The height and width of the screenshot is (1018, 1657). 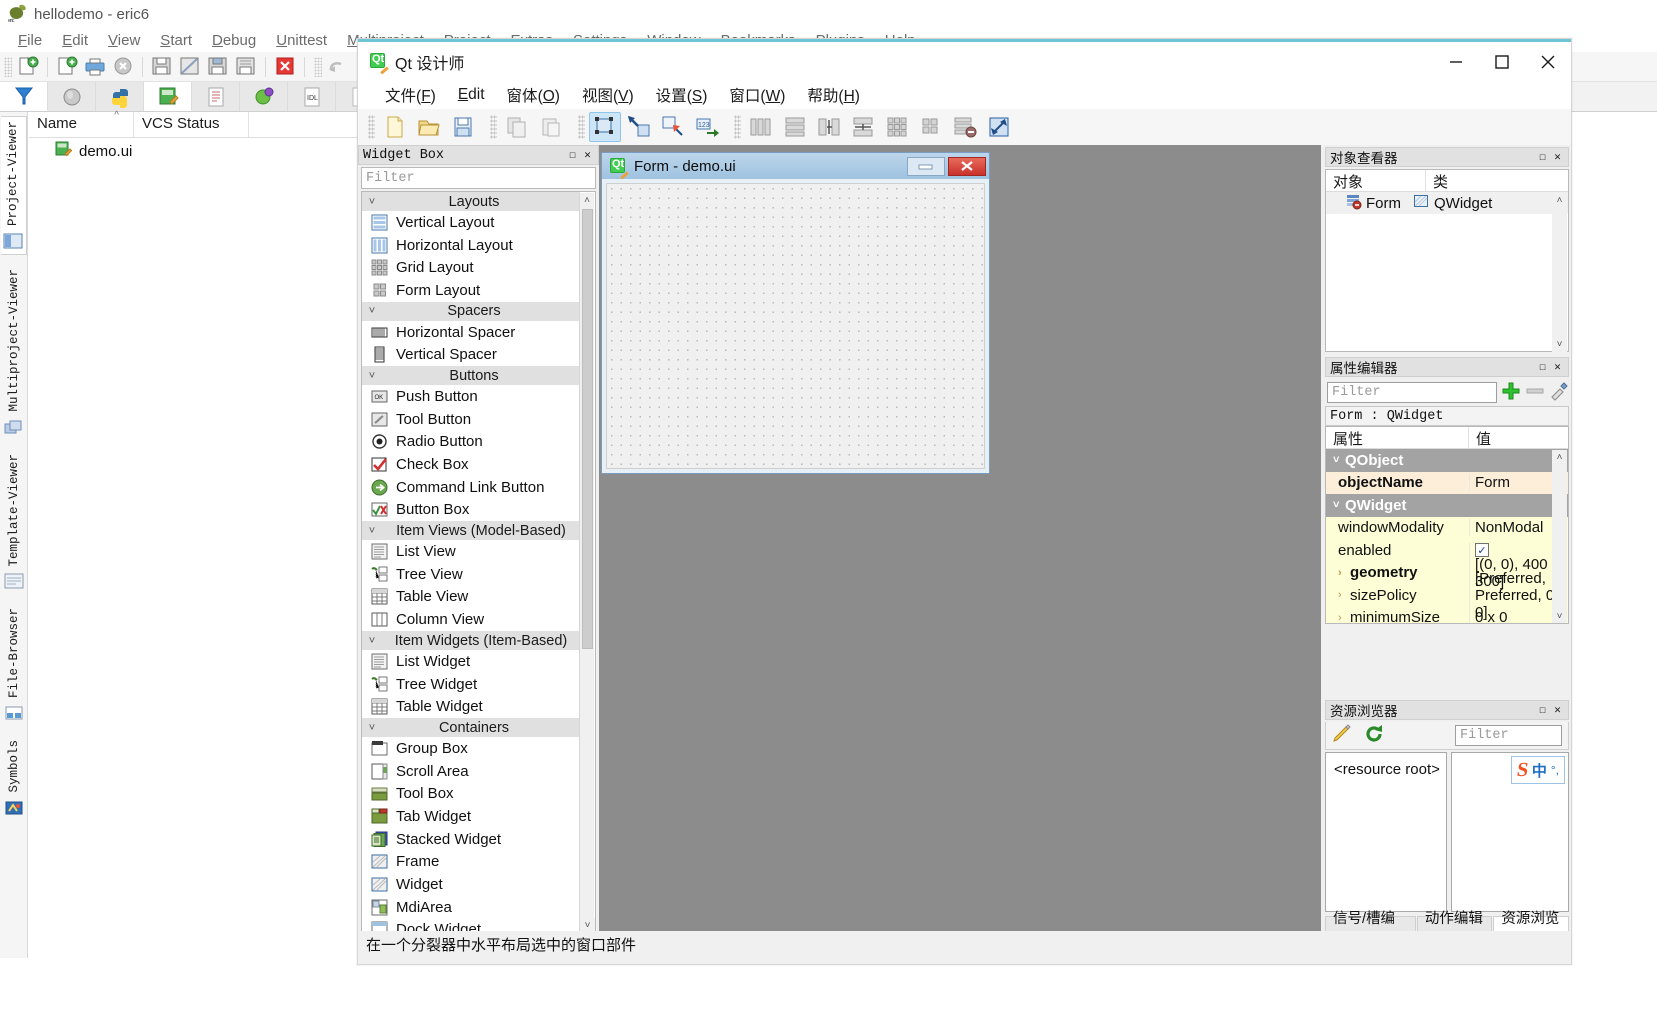 I want to click on close-icon, so click(x=123, y=67).